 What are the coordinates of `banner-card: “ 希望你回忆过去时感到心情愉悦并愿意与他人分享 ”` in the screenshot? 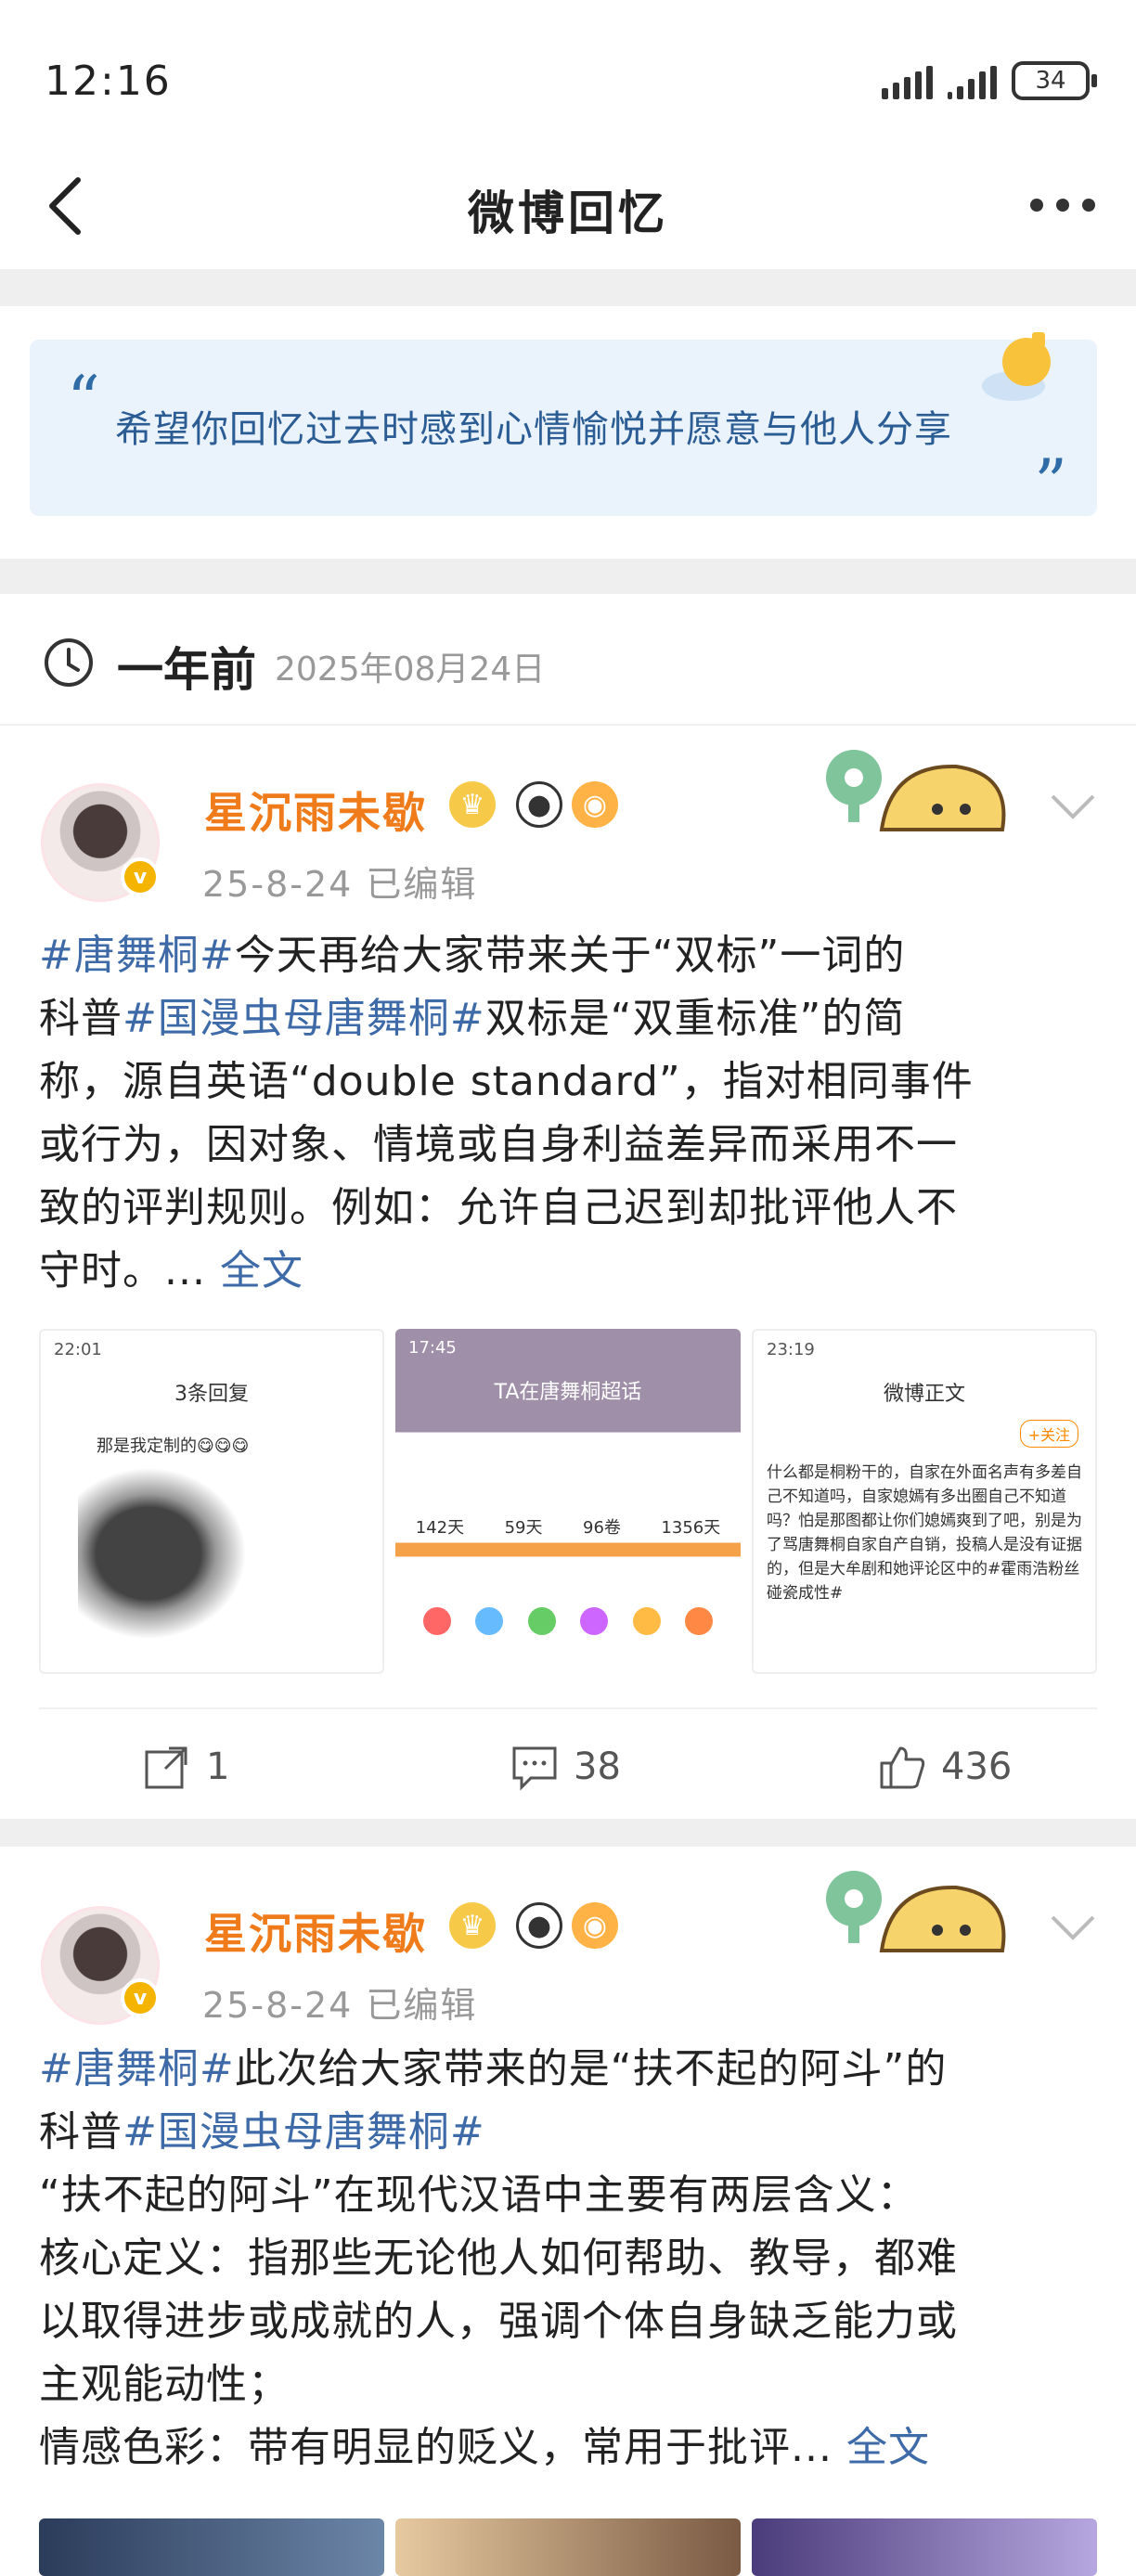 It's located at (563, 427).